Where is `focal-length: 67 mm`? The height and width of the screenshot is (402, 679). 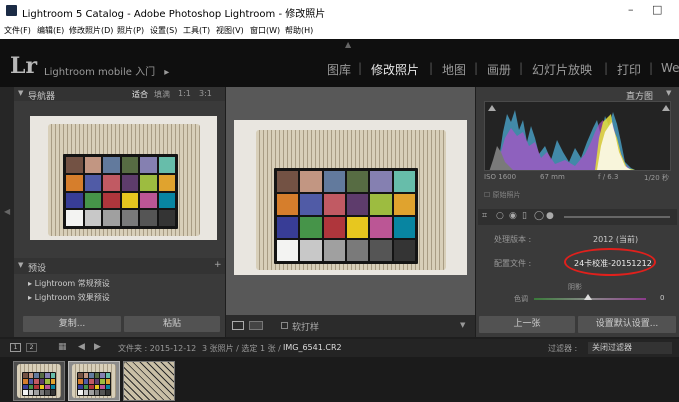 focal-length: 67 mm is located at coordinates (552, 177).